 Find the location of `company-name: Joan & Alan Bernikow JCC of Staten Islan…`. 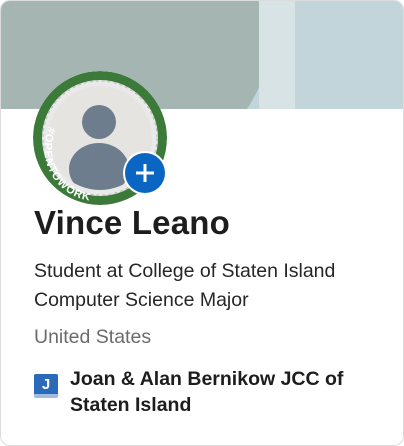

company-name: Joan & Alan Bernikow JCC of Staten Islan… is located at coordinates (207, 392).